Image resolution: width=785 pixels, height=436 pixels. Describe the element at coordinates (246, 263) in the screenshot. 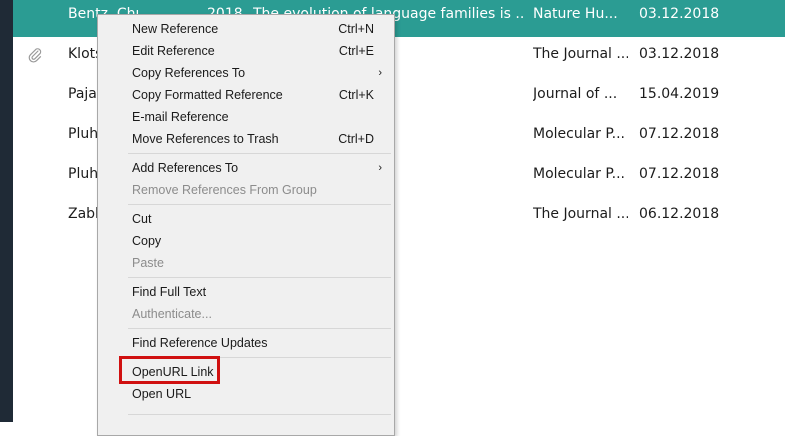

I see `menu-item-paste: Paste` at that location.